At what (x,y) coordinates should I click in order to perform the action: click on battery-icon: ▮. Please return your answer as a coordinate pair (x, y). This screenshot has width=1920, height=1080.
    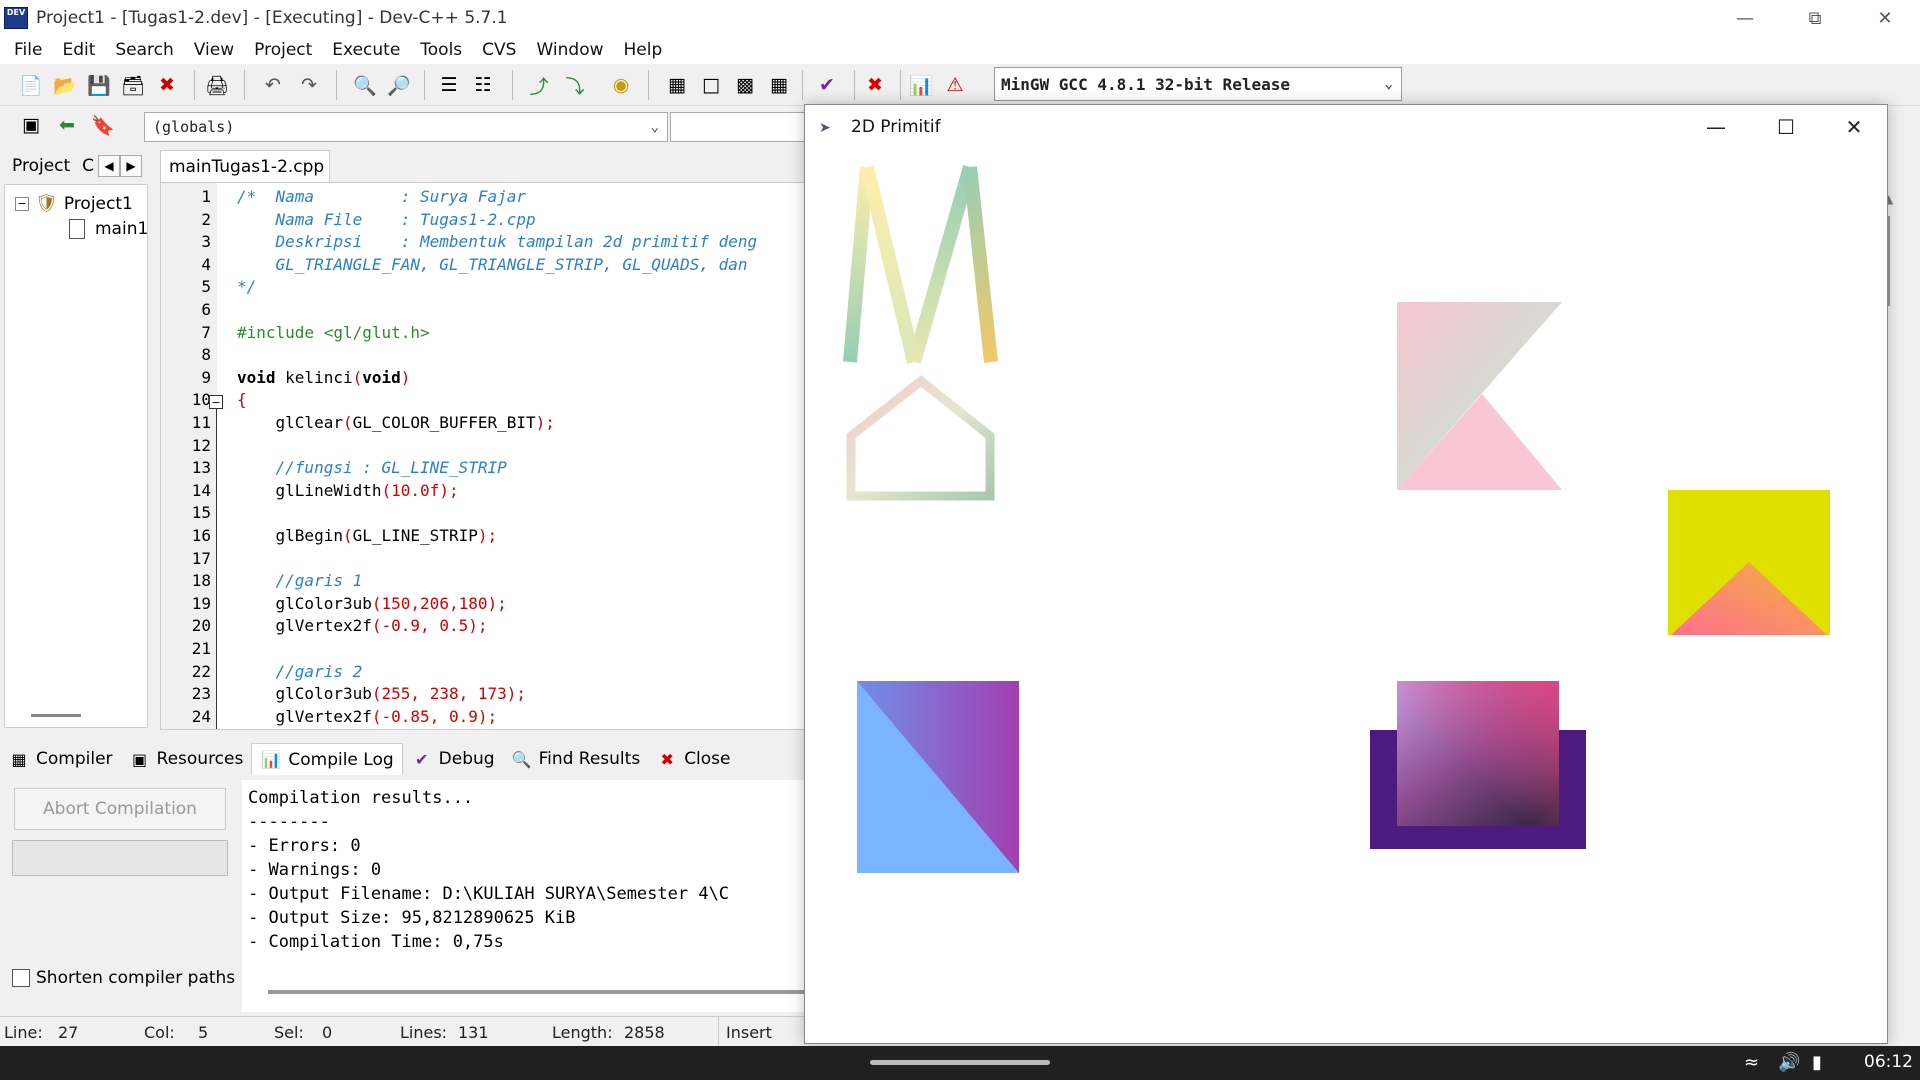
    Looking at the image, I should click on (1817, 1062).